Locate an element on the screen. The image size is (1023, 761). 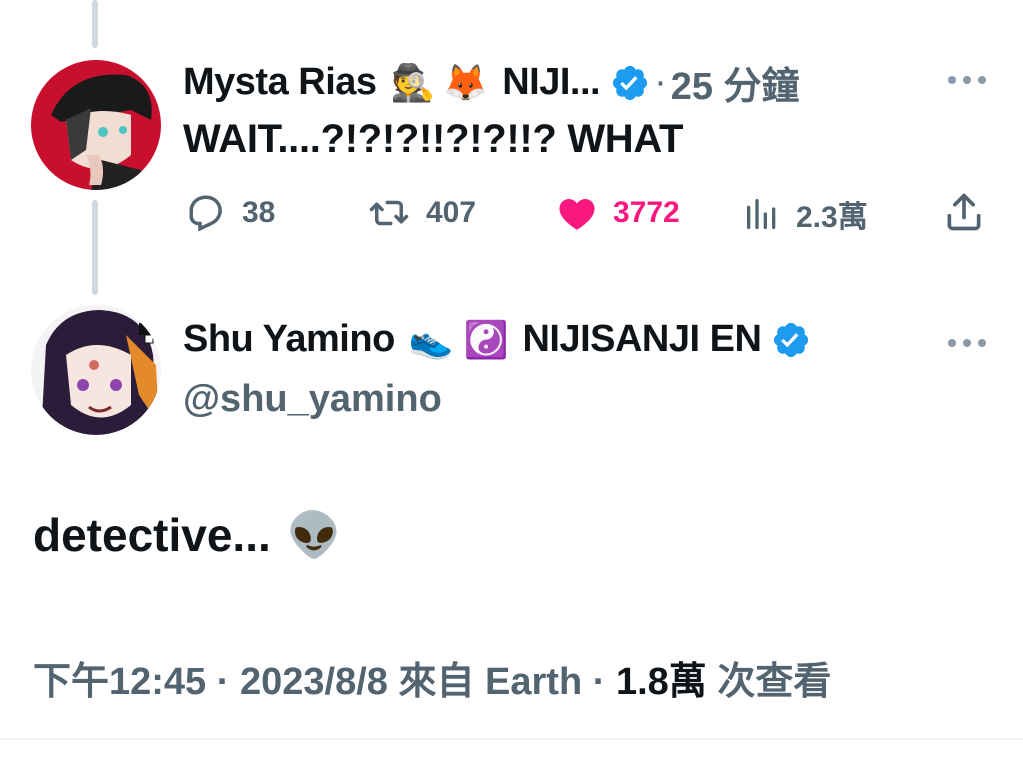
like-count: 3772 is located at coordinates (646, 212).